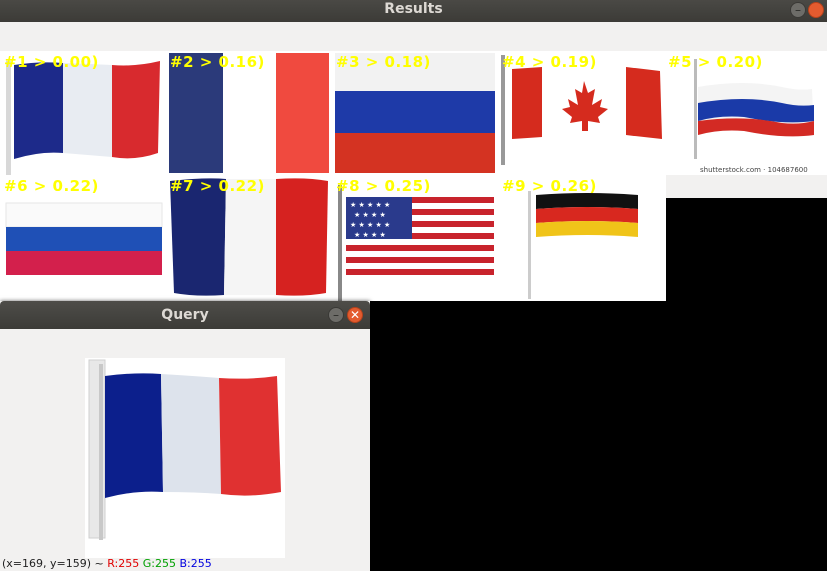  Describe the element at coordinates (383, 62) in the screenshot. I see `result-label: #3 > 0.18)` at that location.